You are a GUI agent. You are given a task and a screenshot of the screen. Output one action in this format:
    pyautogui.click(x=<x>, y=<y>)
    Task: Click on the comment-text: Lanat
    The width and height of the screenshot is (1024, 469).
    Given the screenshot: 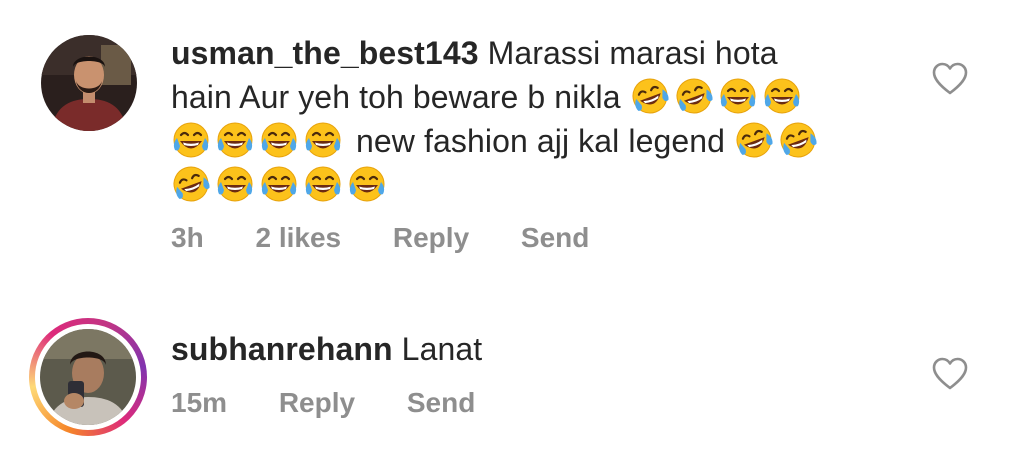 What is the action you would take?
    pyautogui.click(x=442, y=349)
    